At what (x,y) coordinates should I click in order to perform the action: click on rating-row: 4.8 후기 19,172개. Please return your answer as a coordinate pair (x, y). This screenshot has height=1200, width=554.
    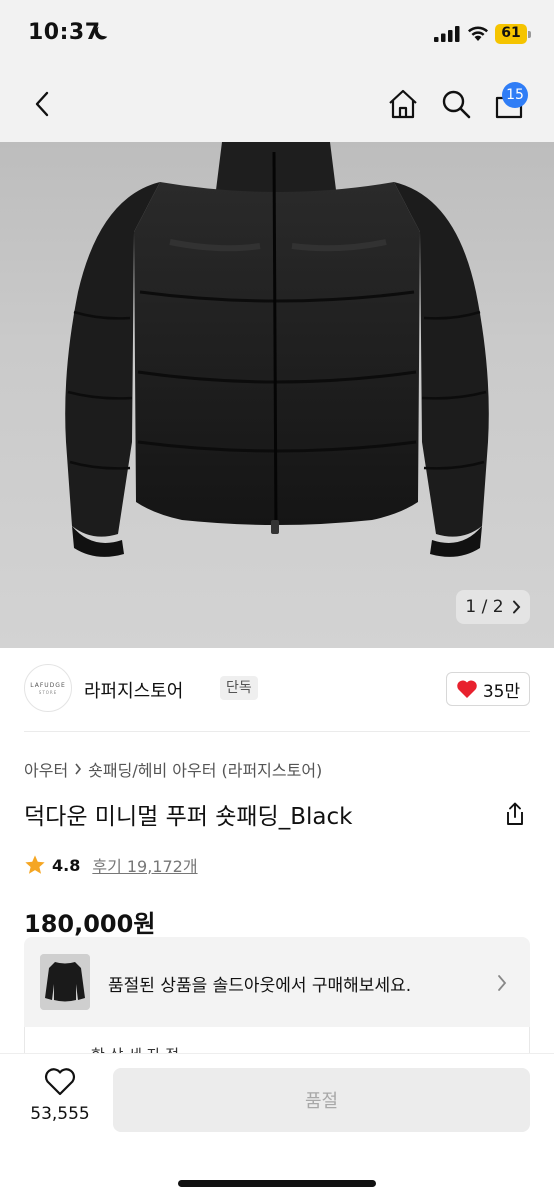
    Looking at the image, I should click on (111, 865).